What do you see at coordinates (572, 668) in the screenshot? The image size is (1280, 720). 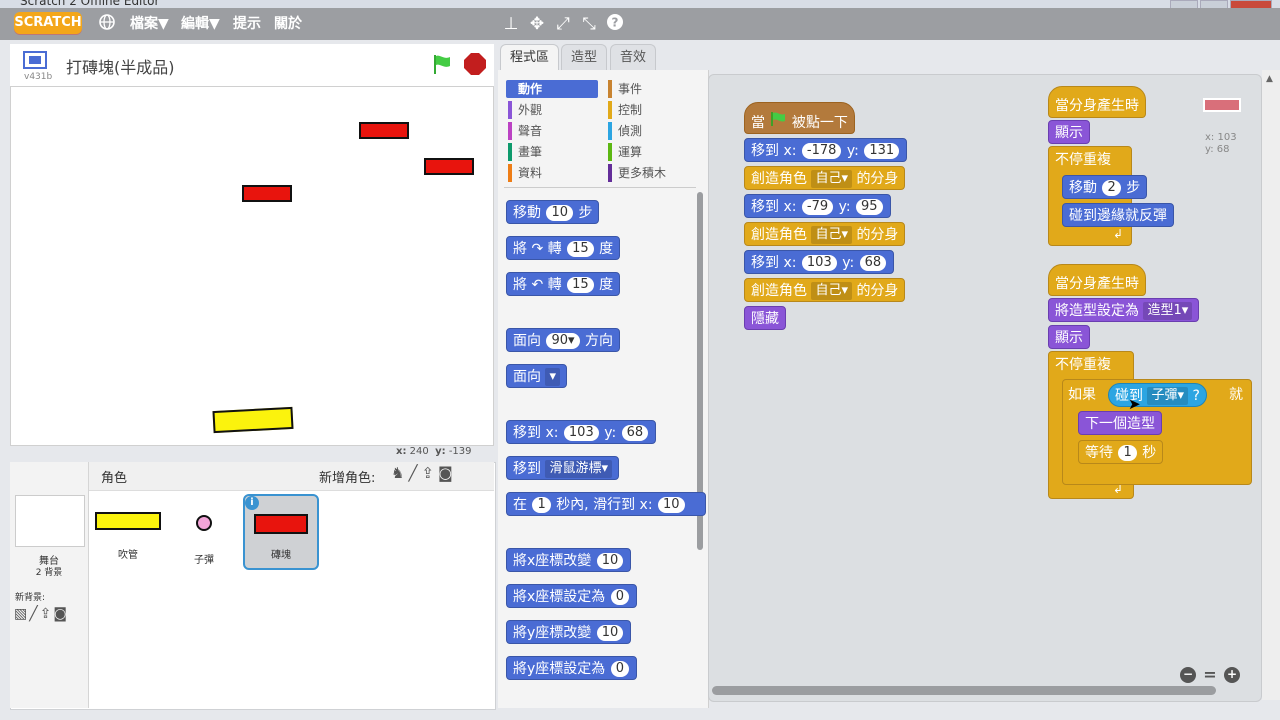 I see `palette-block-set-y: 將y座標設定為 0` at bounding box center [572, 668].